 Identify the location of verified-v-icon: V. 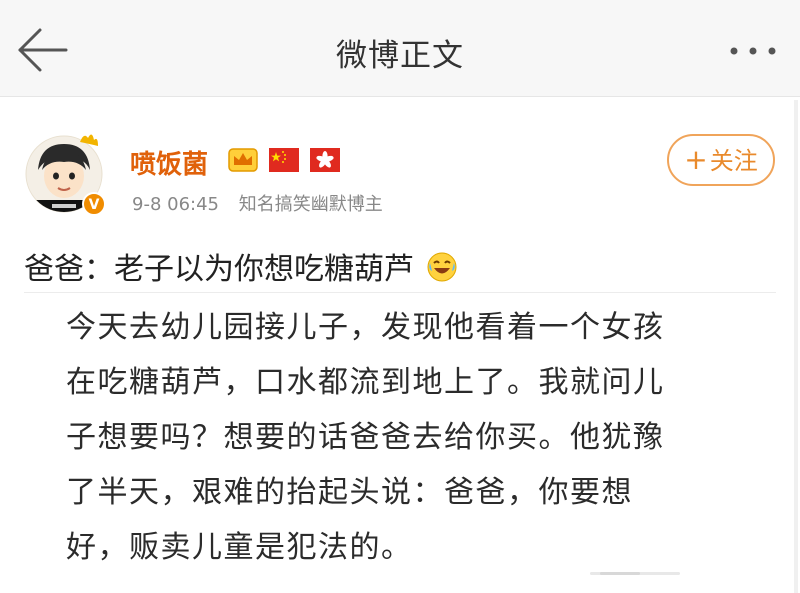
(94, 204).